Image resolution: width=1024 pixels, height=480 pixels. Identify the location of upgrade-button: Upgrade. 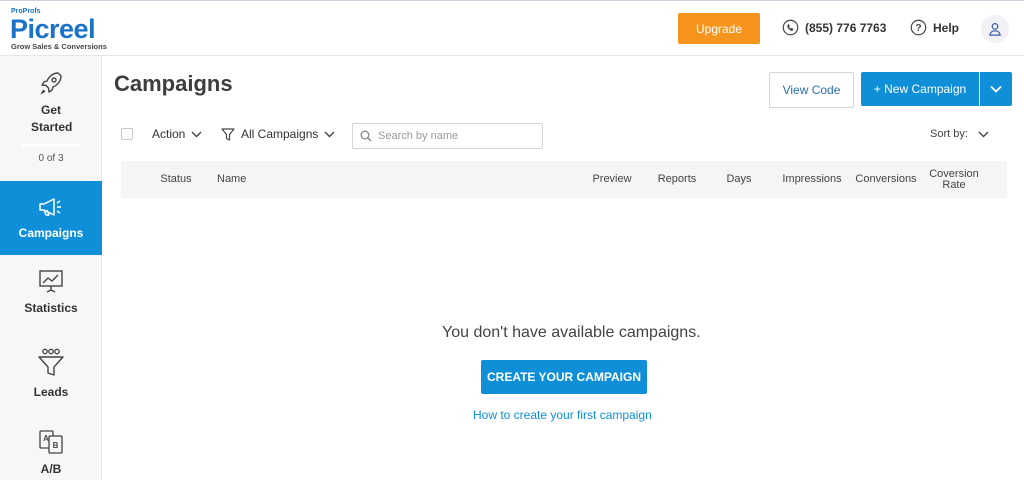
(719, 28).